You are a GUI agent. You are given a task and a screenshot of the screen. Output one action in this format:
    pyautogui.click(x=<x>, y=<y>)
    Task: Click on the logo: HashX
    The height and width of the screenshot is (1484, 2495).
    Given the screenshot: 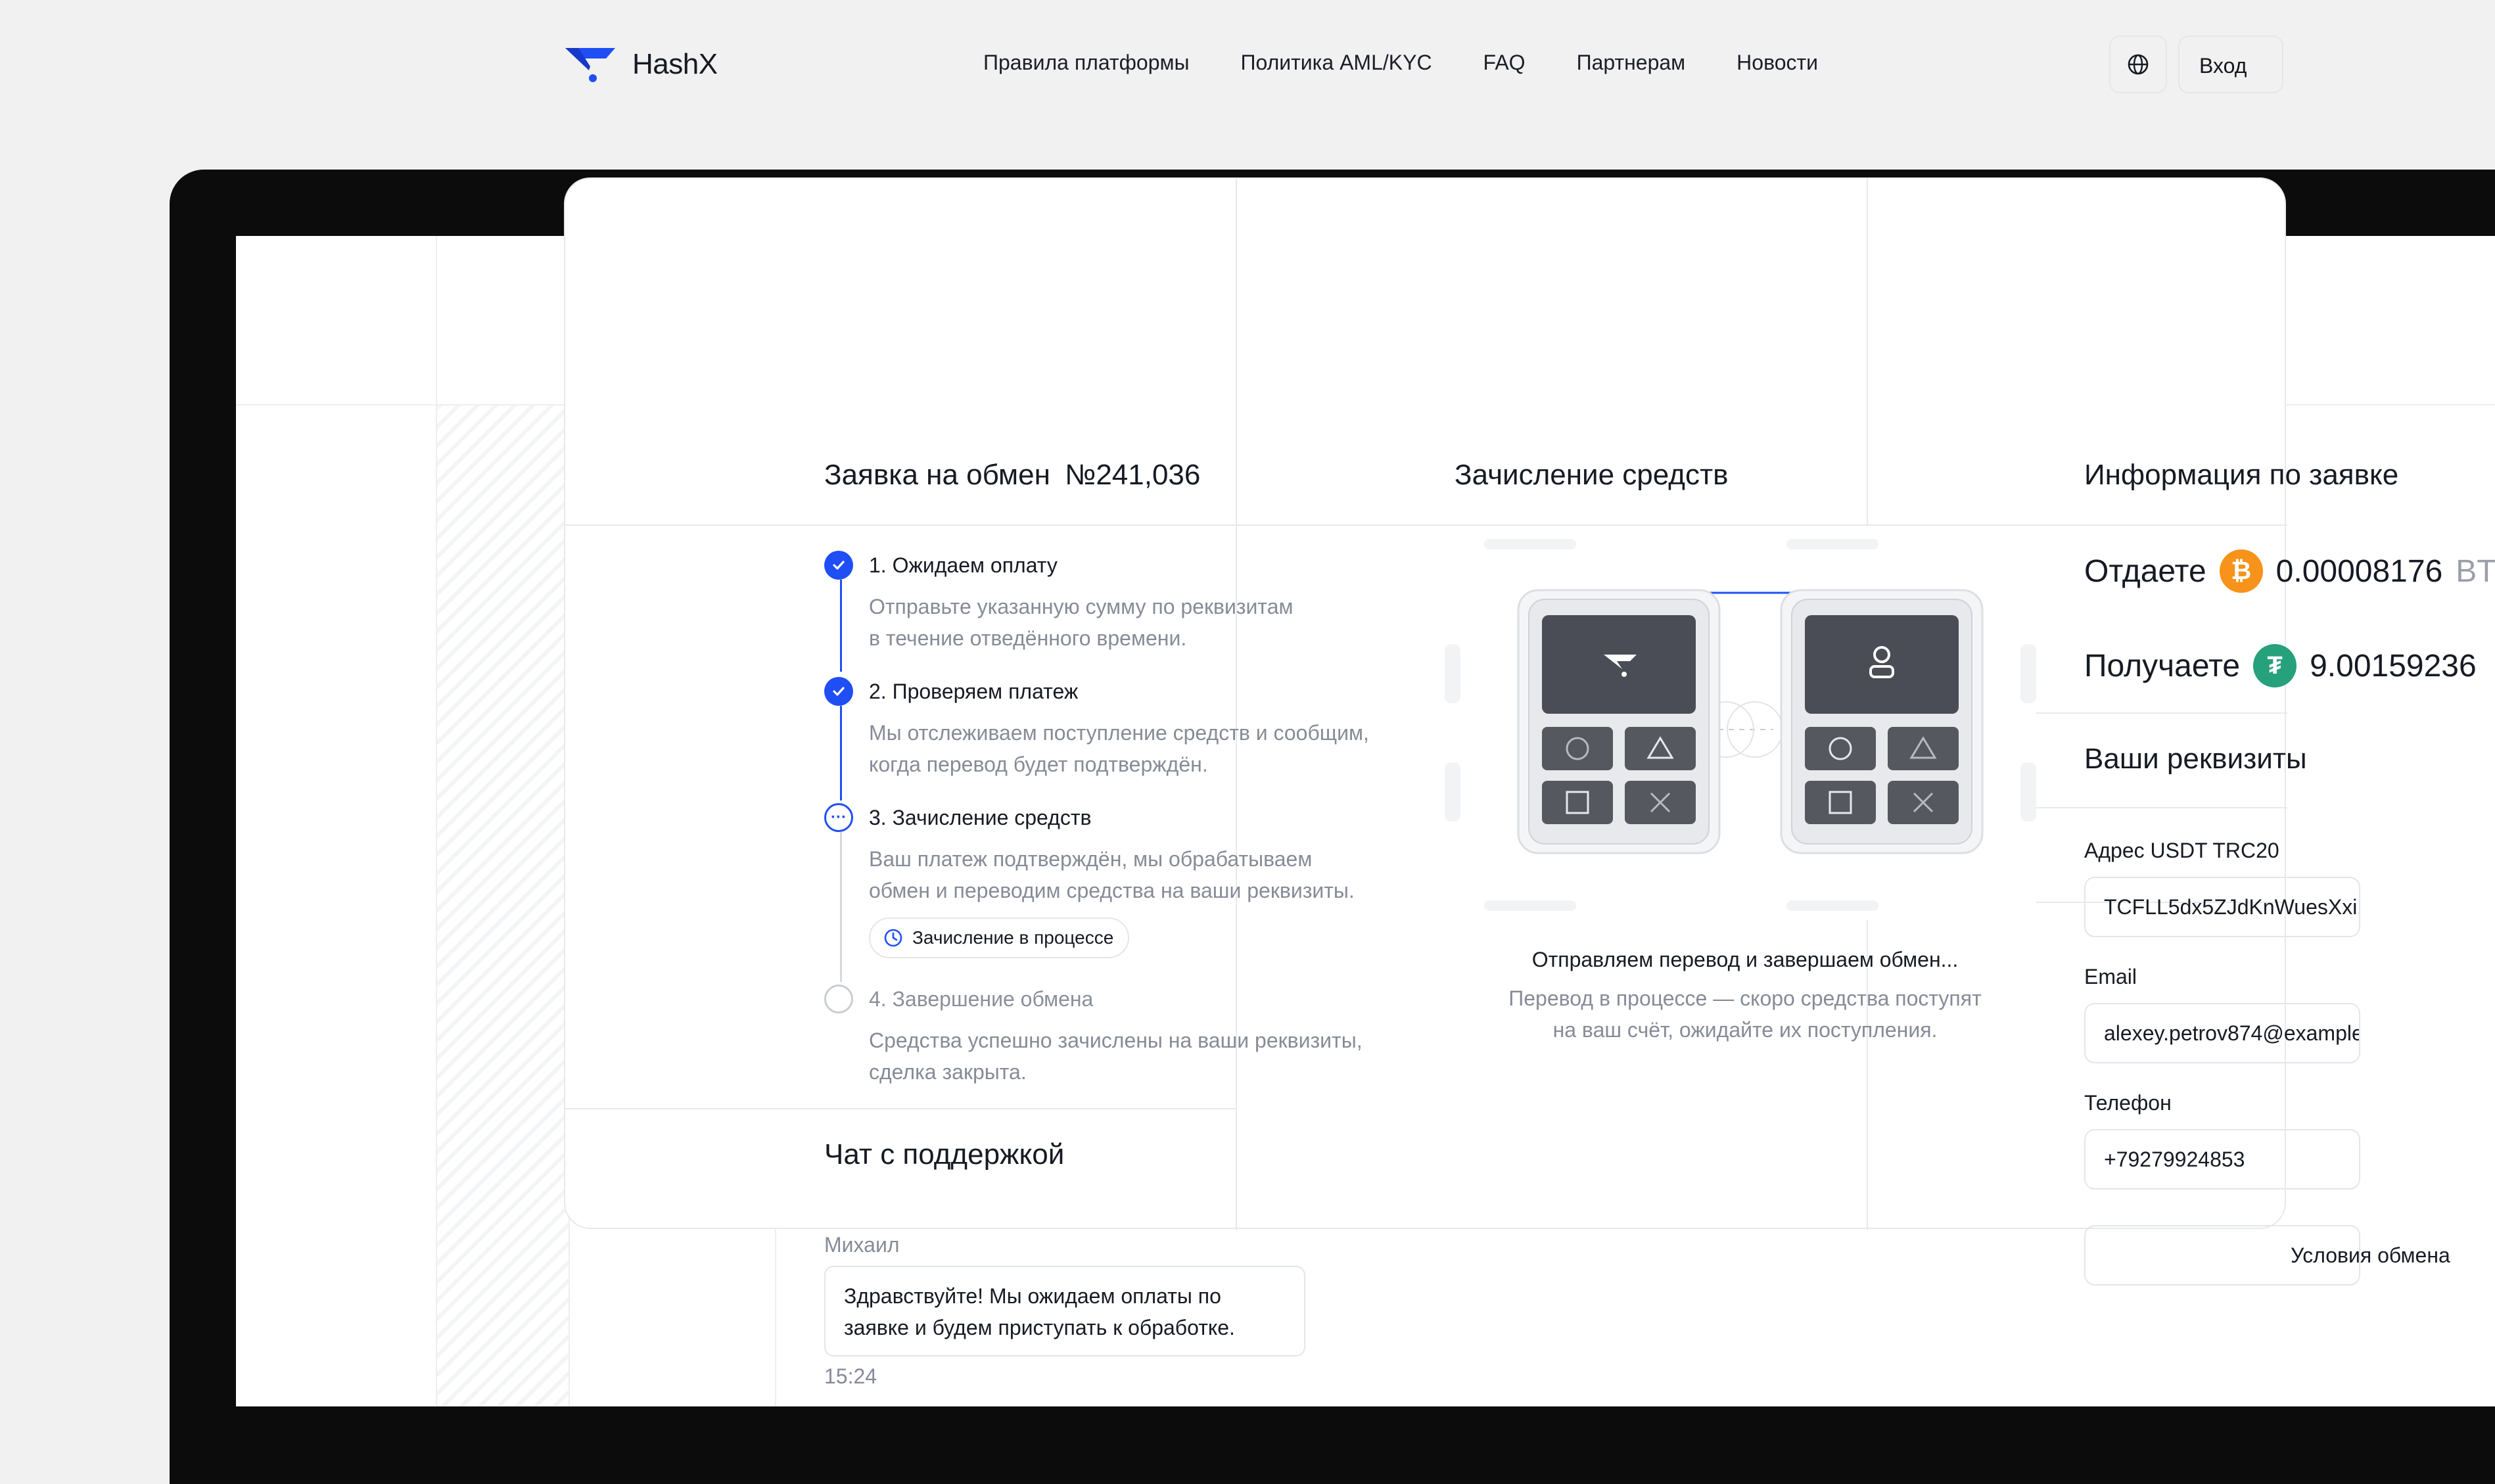 What is the action you would take?
    pyautogui.click(x=641, y=64)
    